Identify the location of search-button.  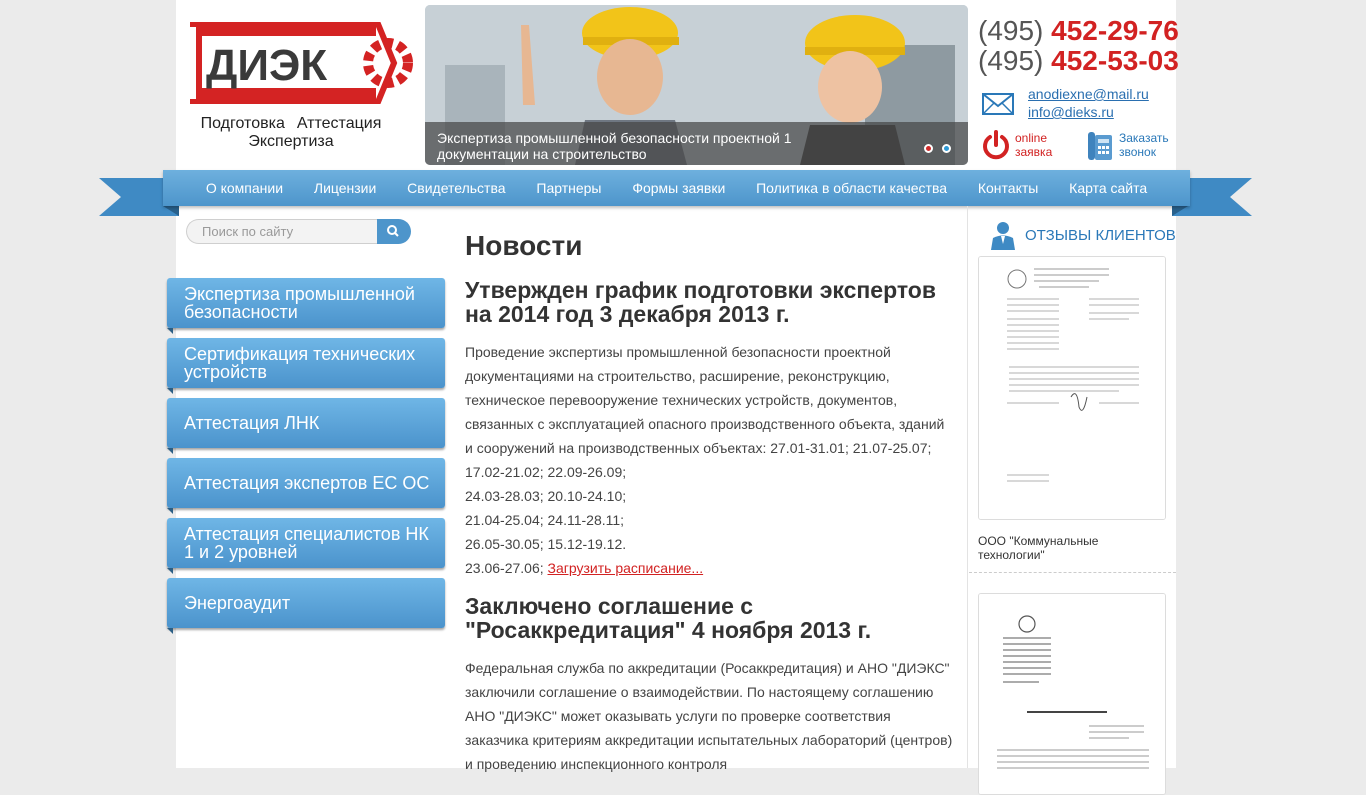
(394, 231).